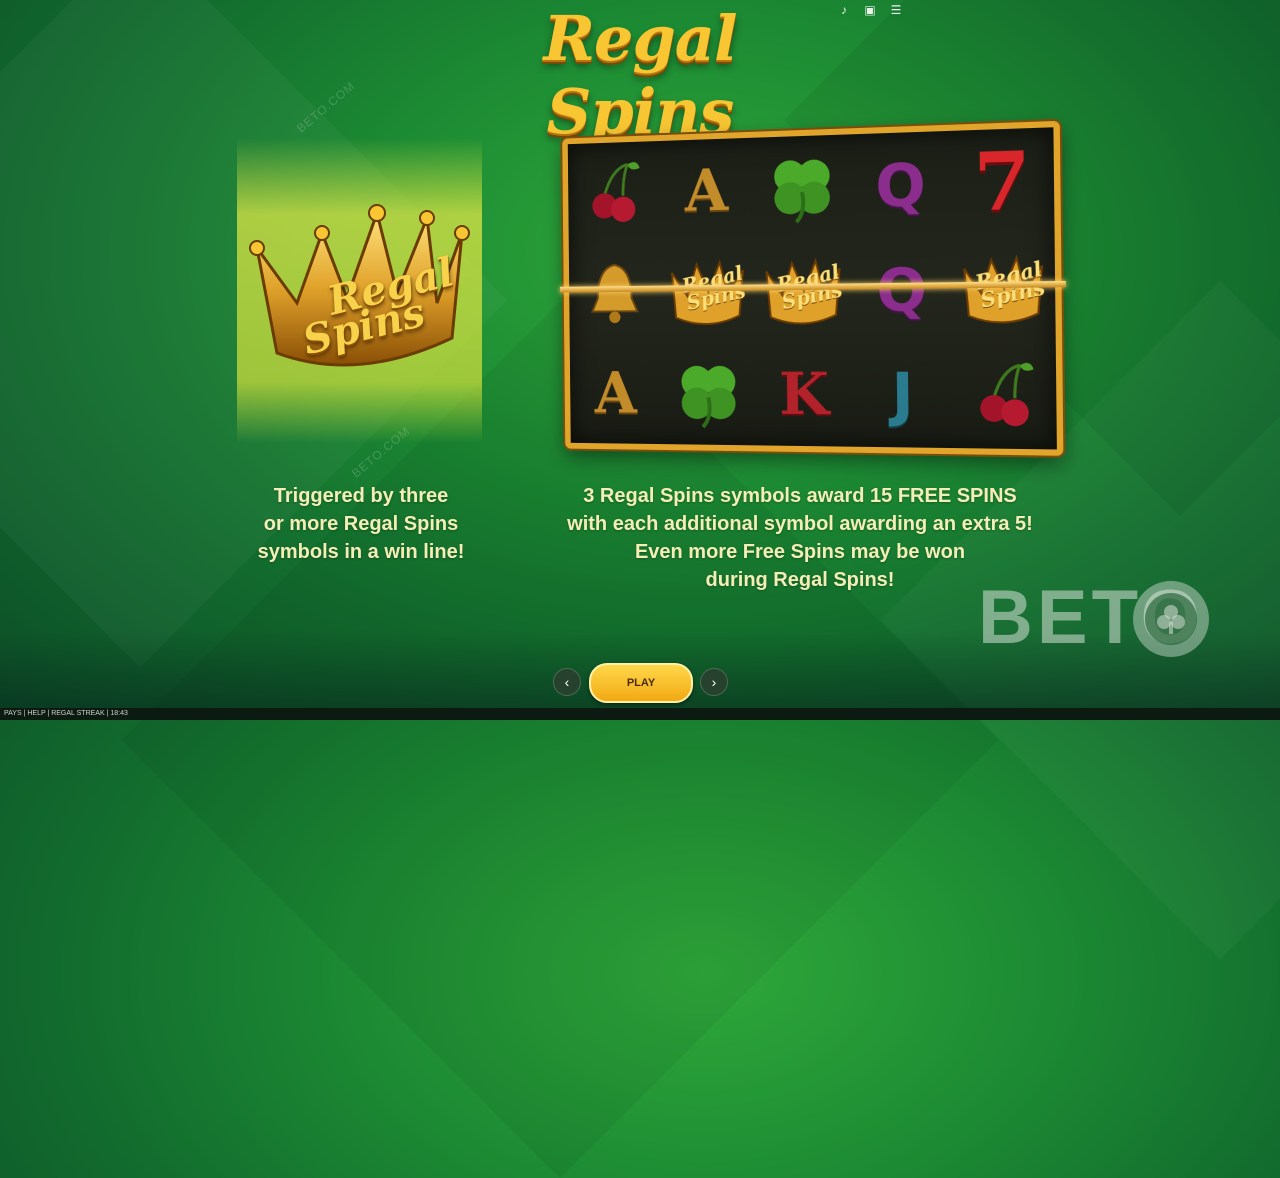  I want to click on header-icons: ♪ ▣ ☰, so click(870, 10).